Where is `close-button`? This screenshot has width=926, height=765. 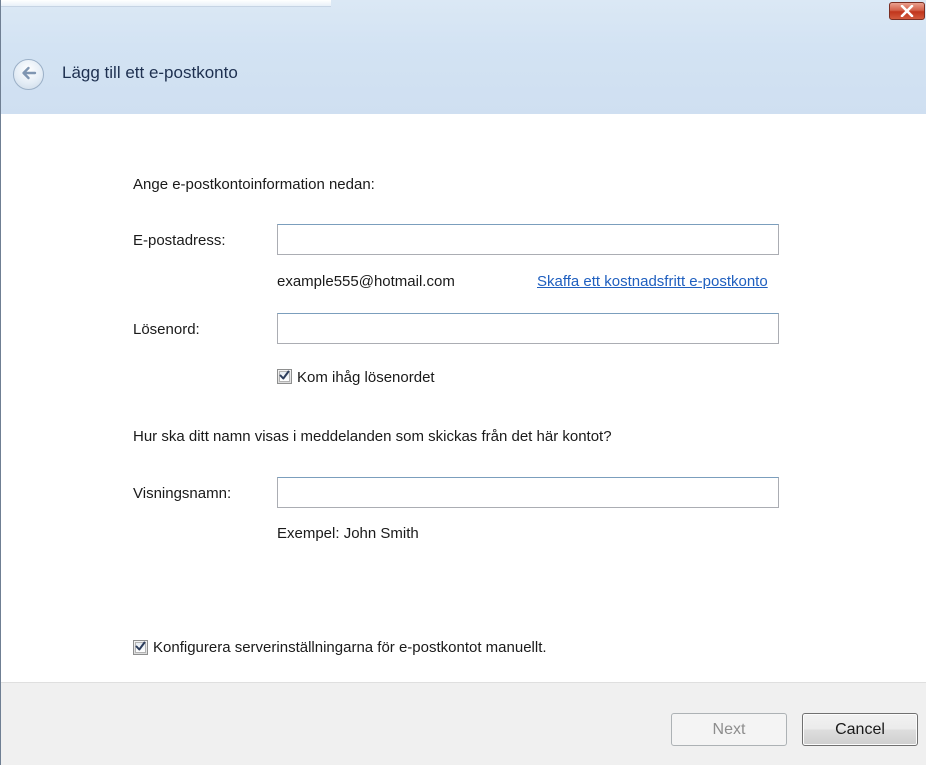 close-button is located at coordinates (907, 11).